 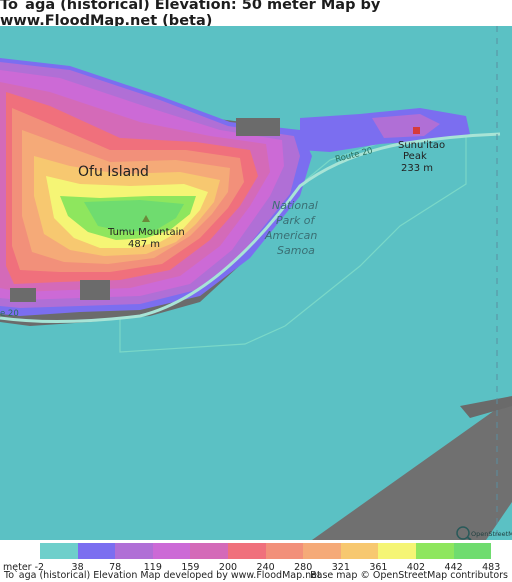 I want to click on park-label-line-2: Park of, so click(x=296, y=220).